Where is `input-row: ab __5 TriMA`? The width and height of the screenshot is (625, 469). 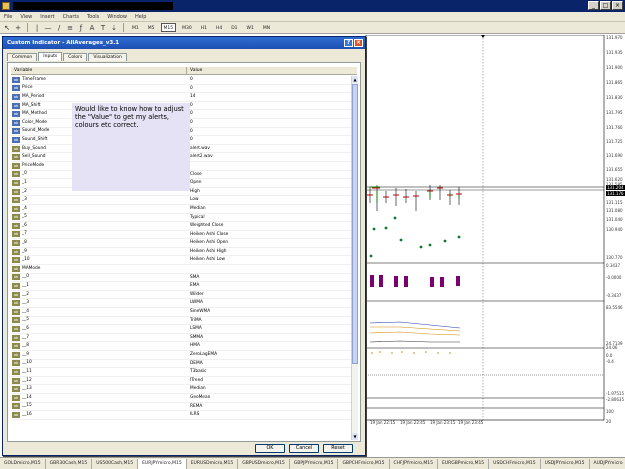 input-row: ab __5 TriMA is located at coordinates (184, 321).